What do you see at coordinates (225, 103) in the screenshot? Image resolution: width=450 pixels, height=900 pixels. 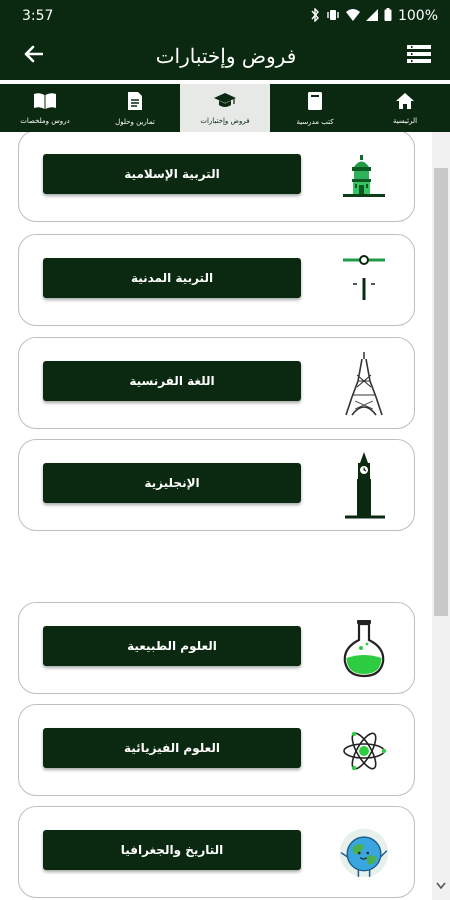 I see `graduation-cap-icon` at bounding box center [225, 103].